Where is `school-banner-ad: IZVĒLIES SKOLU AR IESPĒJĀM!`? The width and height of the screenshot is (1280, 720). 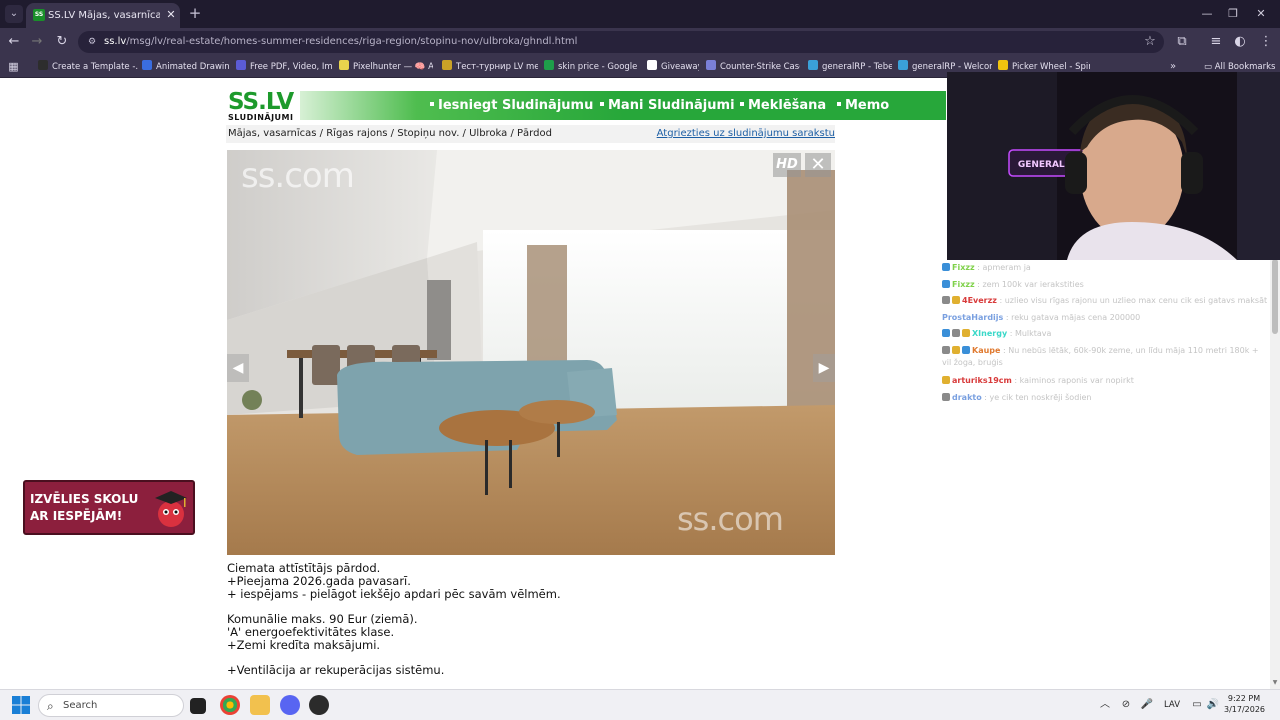
school-banner-ad: IZVĒLIES SKOLU AR IESPĒJĀM! is located at coordinates (109, 507).